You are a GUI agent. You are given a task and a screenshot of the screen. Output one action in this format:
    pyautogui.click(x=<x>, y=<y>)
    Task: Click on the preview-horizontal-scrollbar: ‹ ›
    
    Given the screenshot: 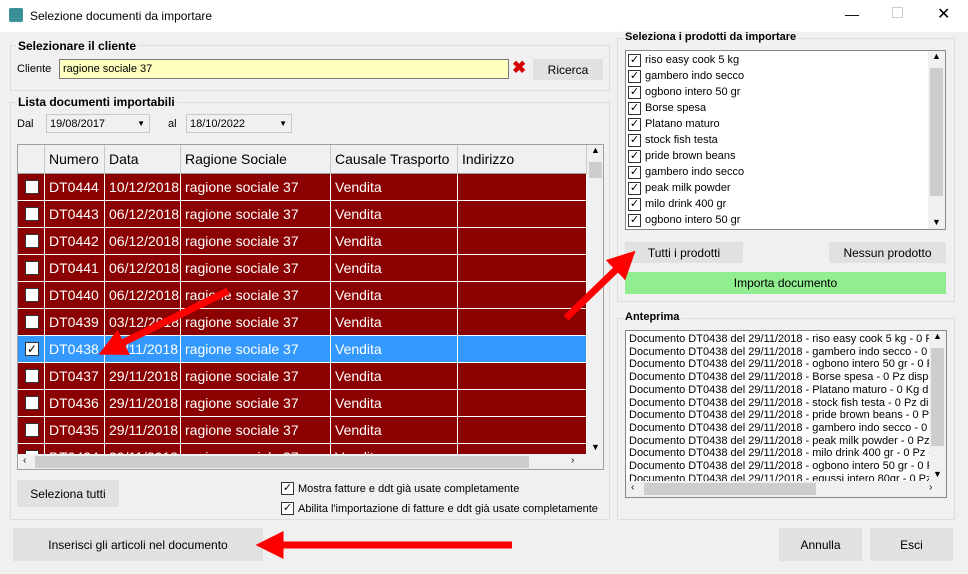 What is the action you would take?
    pyautogui.click(x=786, y=489)
    